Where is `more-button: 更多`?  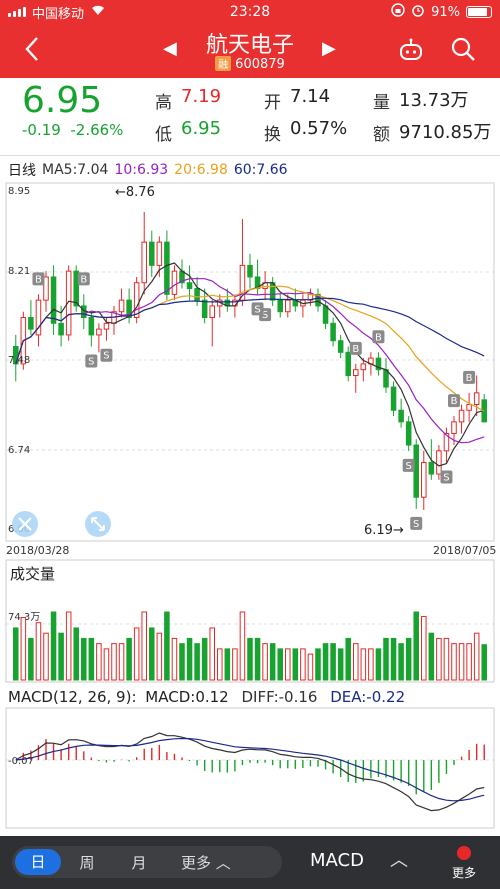
more-button: 更多 is located at coordinates (464, 862).